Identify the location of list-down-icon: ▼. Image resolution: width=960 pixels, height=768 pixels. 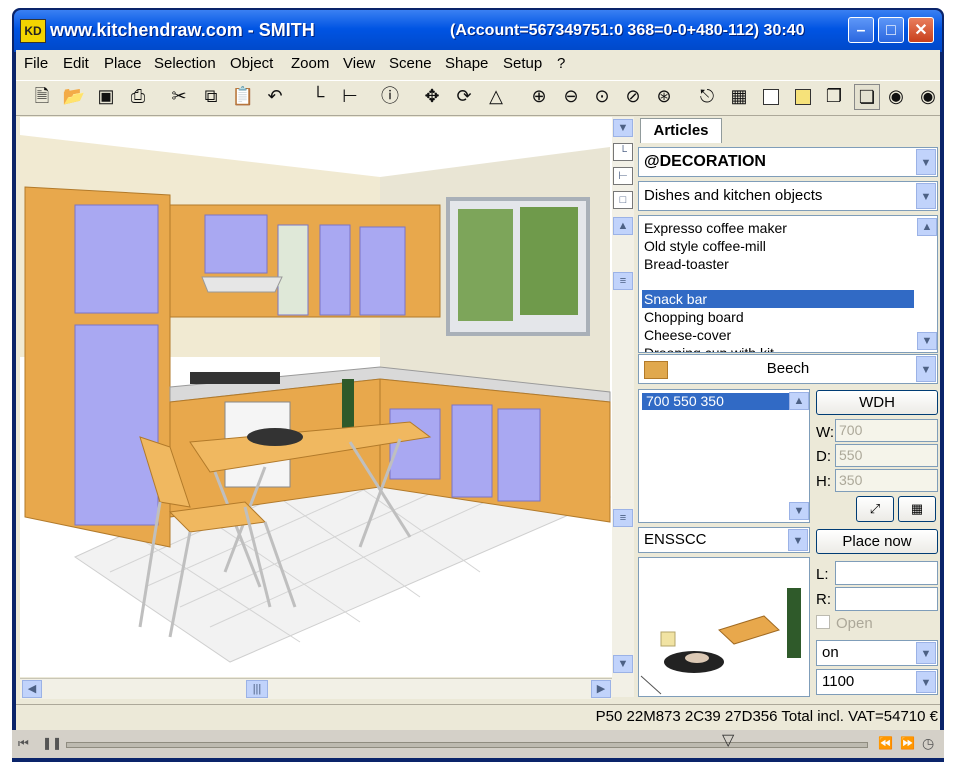
(927, 341).